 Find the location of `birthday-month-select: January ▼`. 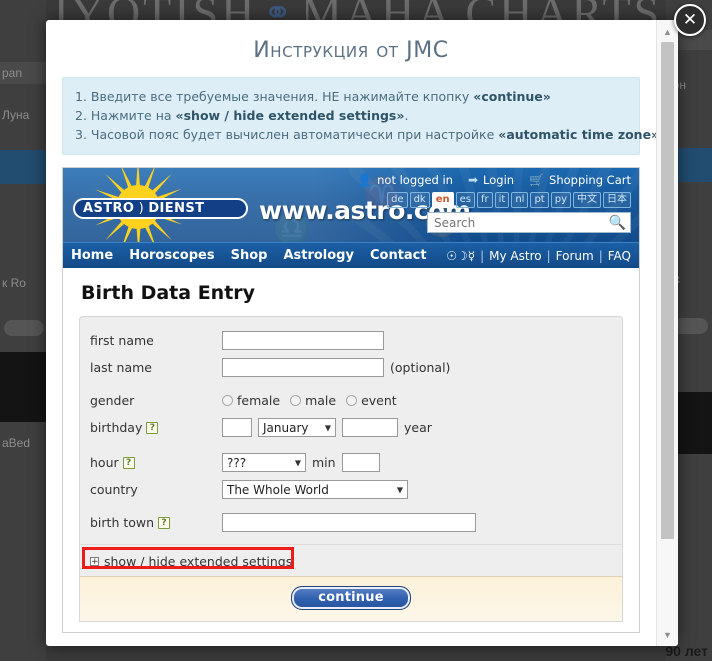

birthday-month-select: January ▼ is located at coordinates (297, 427).